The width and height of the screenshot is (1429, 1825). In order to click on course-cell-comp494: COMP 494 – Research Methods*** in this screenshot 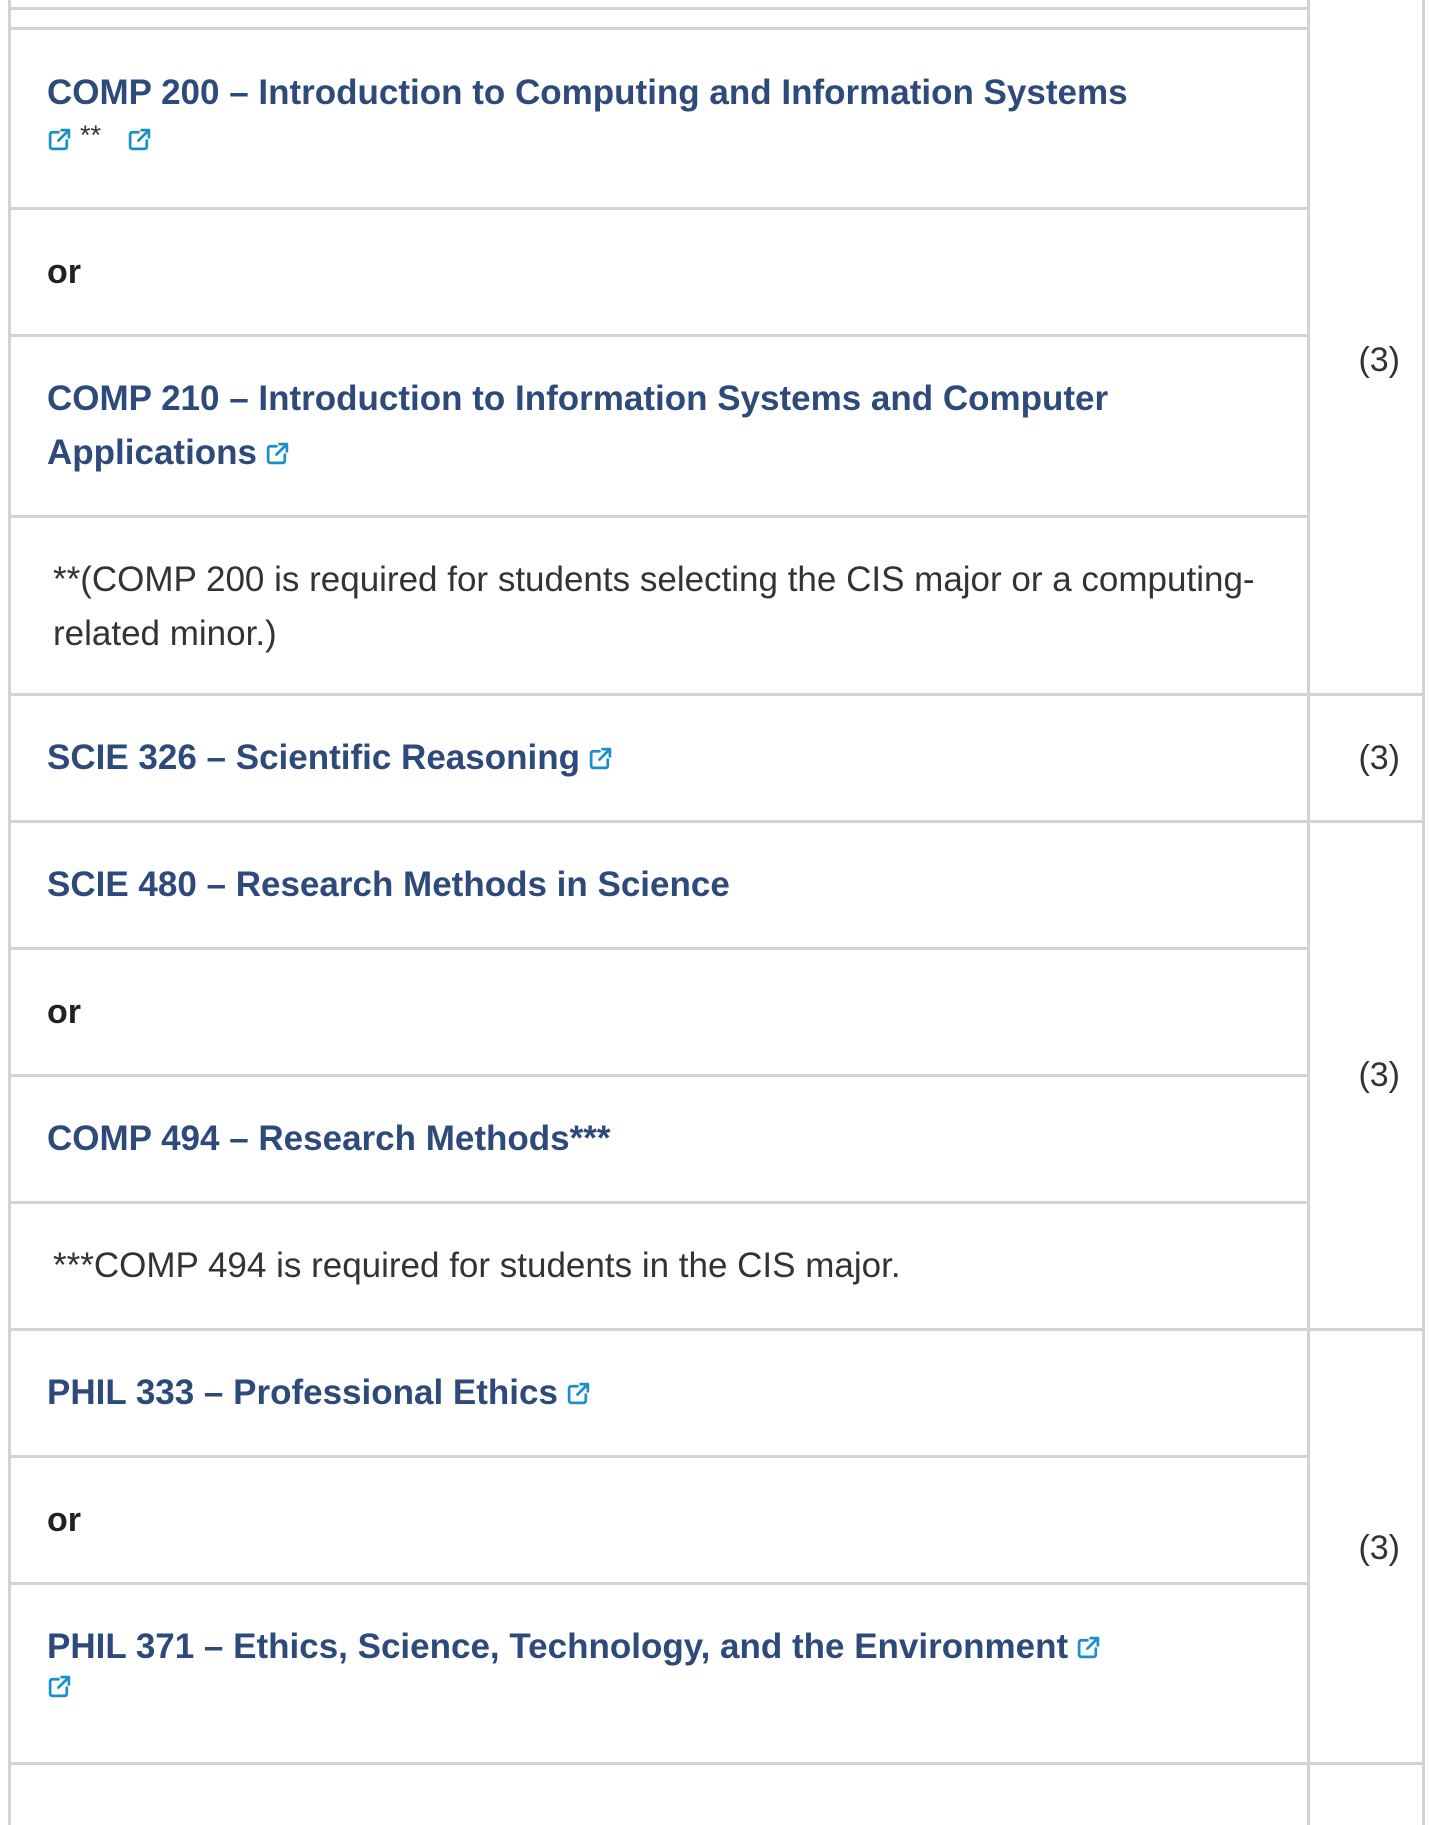, I will do `click(667, 1139)`.